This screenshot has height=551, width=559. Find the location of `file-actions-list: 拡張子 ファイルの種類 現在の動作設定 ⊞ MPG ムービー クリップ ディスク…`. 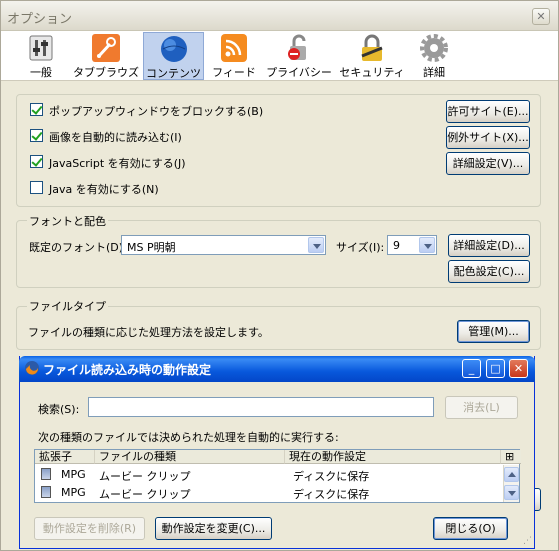

file-actions-list: 拡張子 ファイルの種類 現在の動作設定 ⊞ MPG ムービー クリップ ディスク… is located at coordinates (277, 476).